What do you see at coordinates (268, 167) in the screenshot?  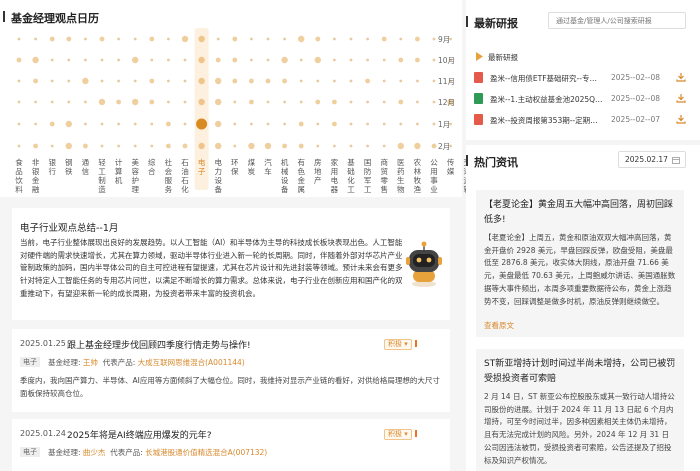 I see `industry-label: 汽车` at bounding box center [268, 167].